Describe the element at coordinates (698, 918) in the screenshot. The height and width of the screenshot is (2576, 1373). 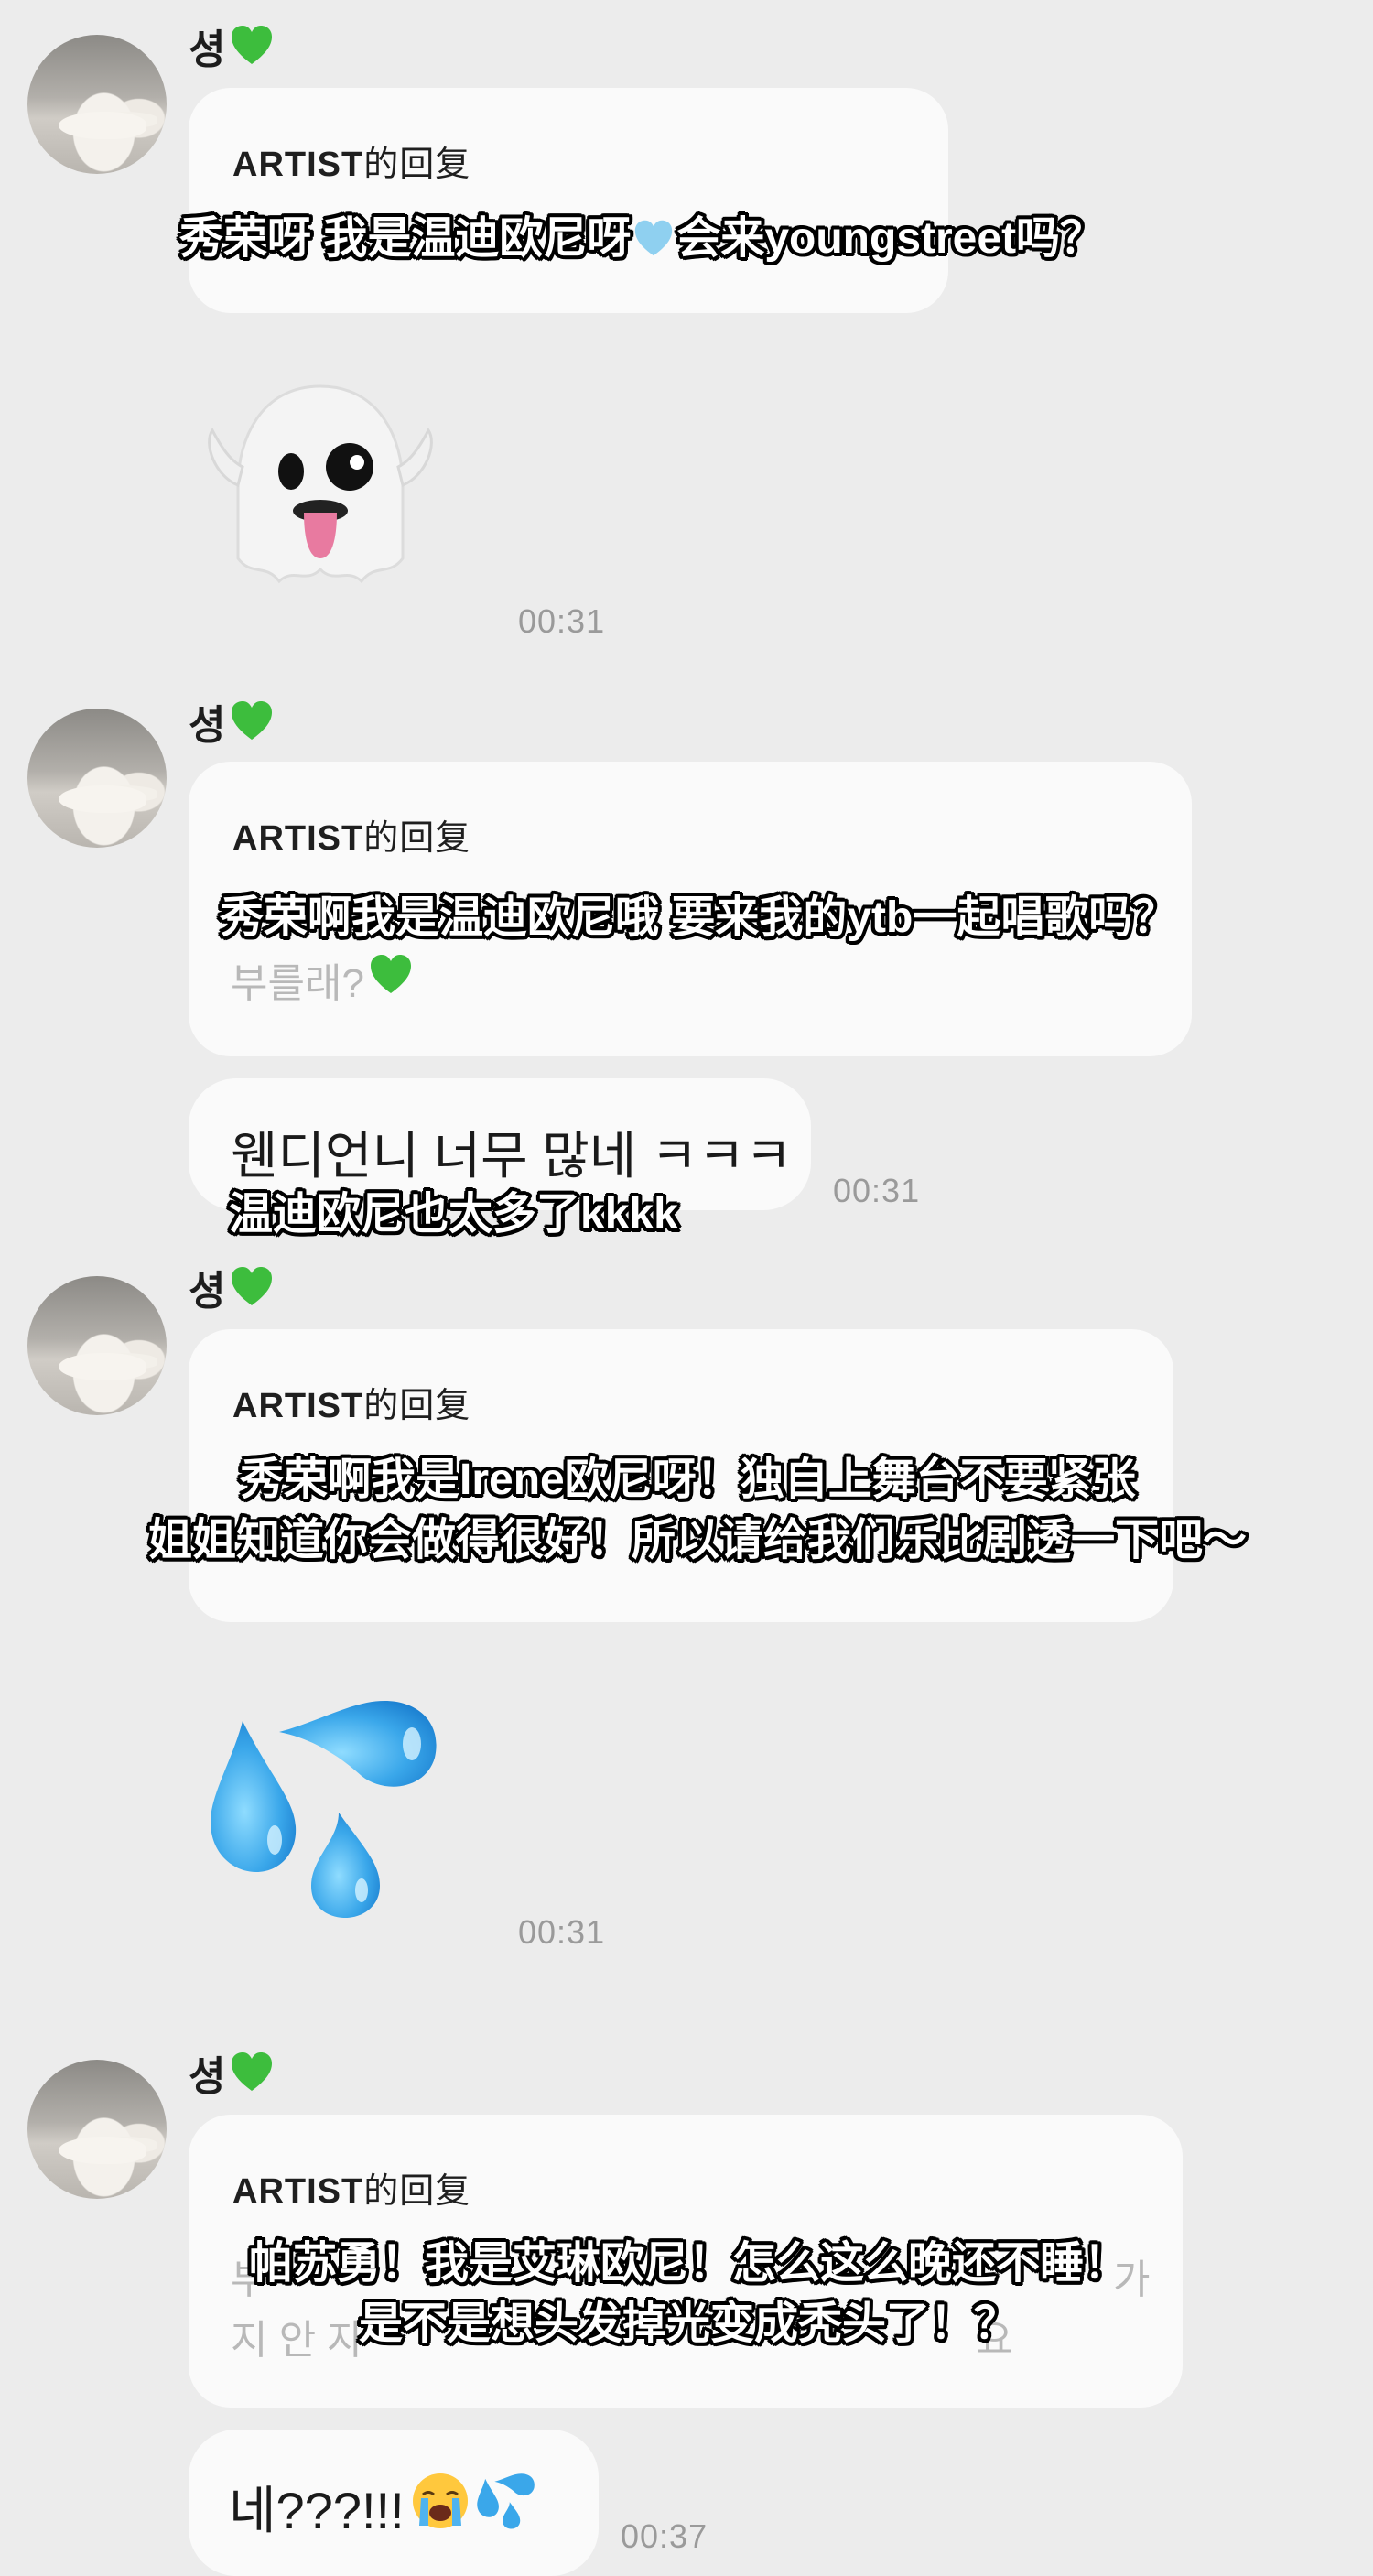
I see `subtitle: 秀荣啊我是温迪欧尼哦 要来我的ytb一起唱歌吗？` at that location.